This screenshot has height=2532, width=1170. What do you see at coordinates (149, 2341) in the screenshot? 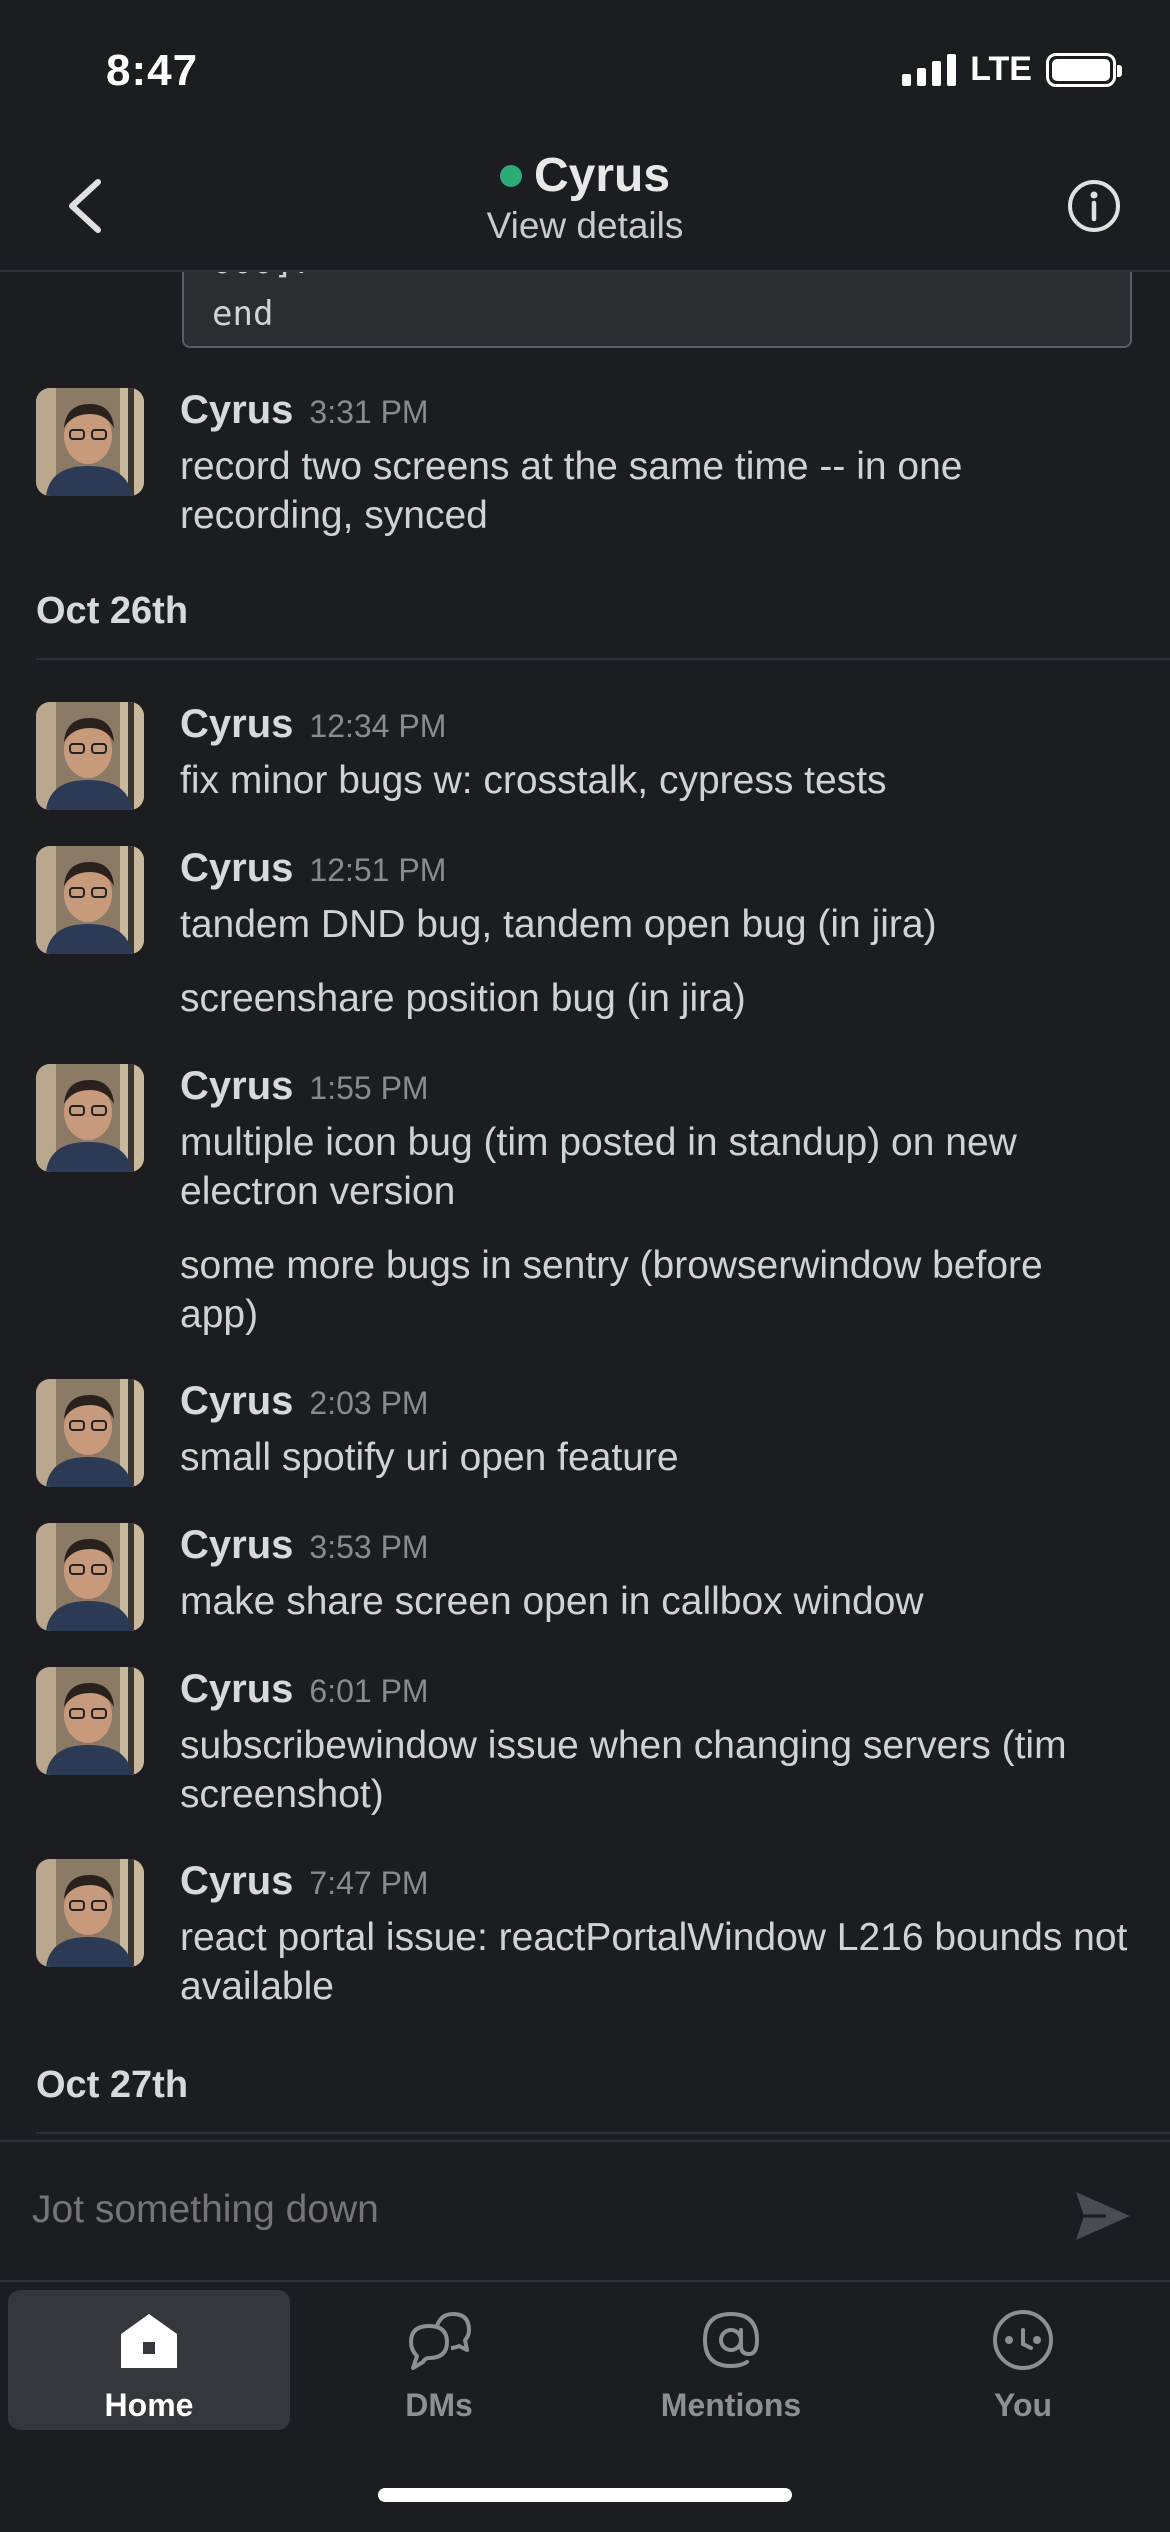
I see `home-icon` at bounding box center [149, 2341].